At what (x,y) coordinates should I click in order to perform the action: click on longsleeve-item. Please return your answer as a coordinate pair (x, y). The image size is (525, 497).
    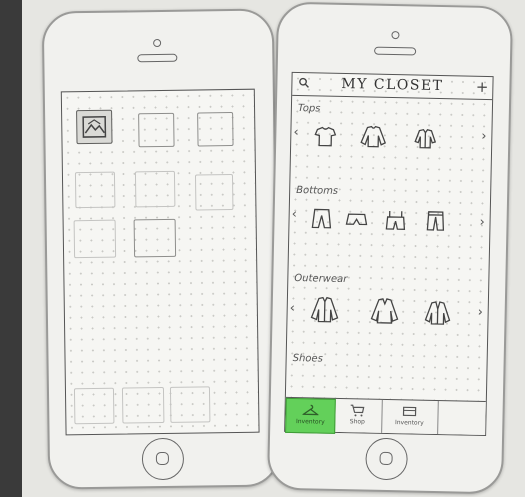
    Looking at the image, I should click on (373, 136).